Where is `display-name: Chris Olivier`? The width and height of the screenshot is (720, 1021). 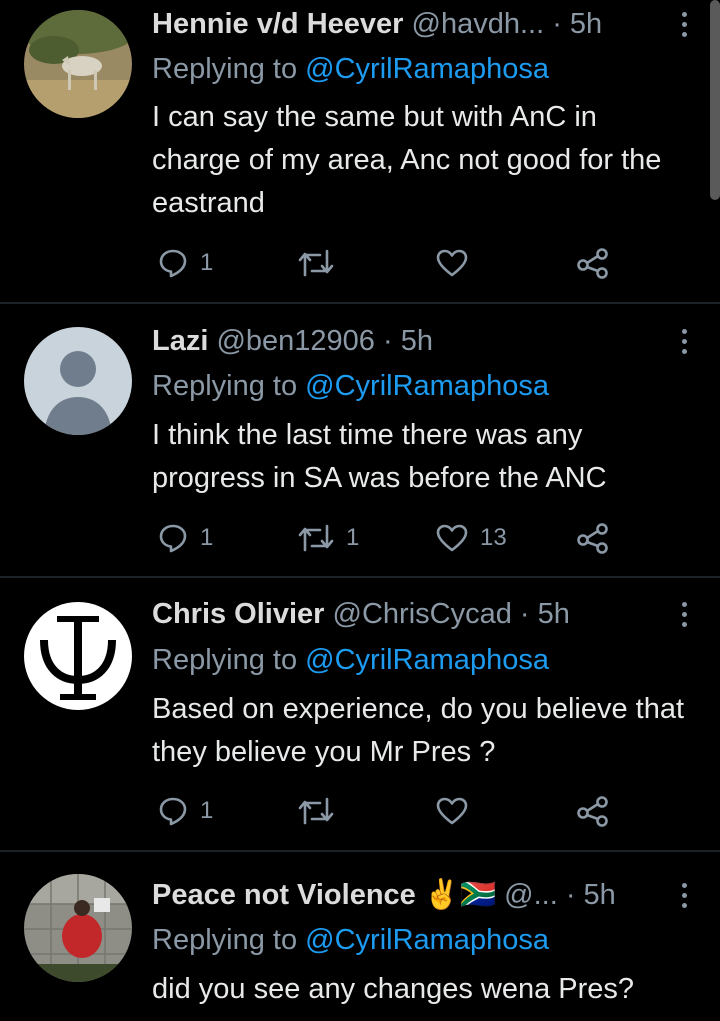
display-name: Chris Olivier is located at coordinates (238, 614).